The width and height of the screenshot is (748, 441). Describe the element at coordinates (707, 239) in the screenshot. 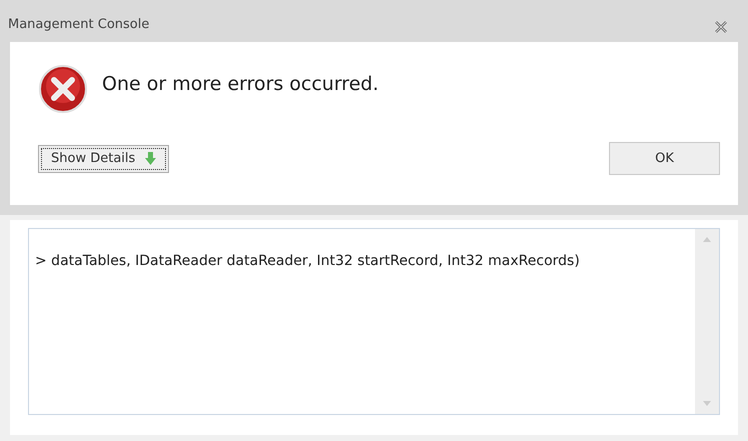

I see `scroll-up-icon` at that location.